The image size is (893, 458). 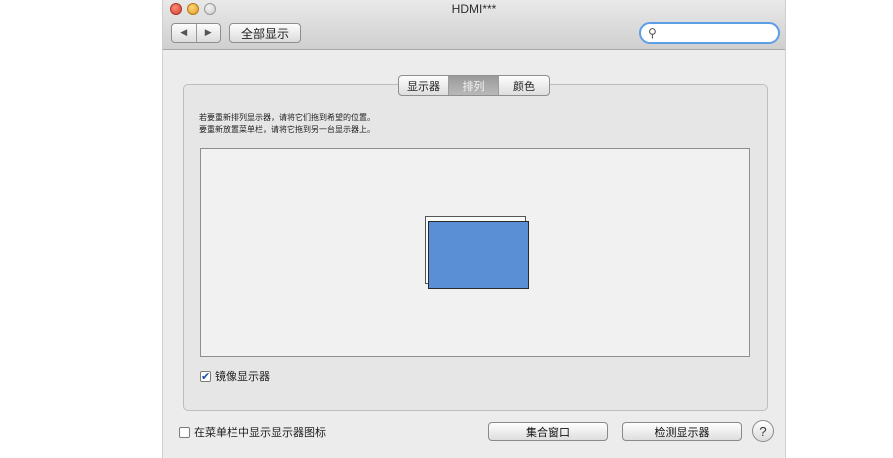 I want to click on back-forward-control: ◀ ▶, so click(x=196, y=33).